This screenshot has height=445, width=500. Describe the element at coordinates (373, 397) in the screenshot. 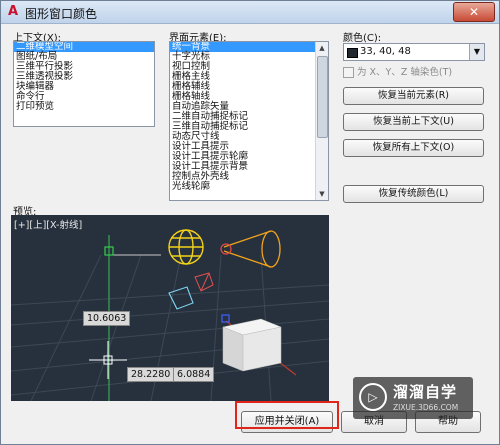

I see `play-logo-icon: ▷` at that location.